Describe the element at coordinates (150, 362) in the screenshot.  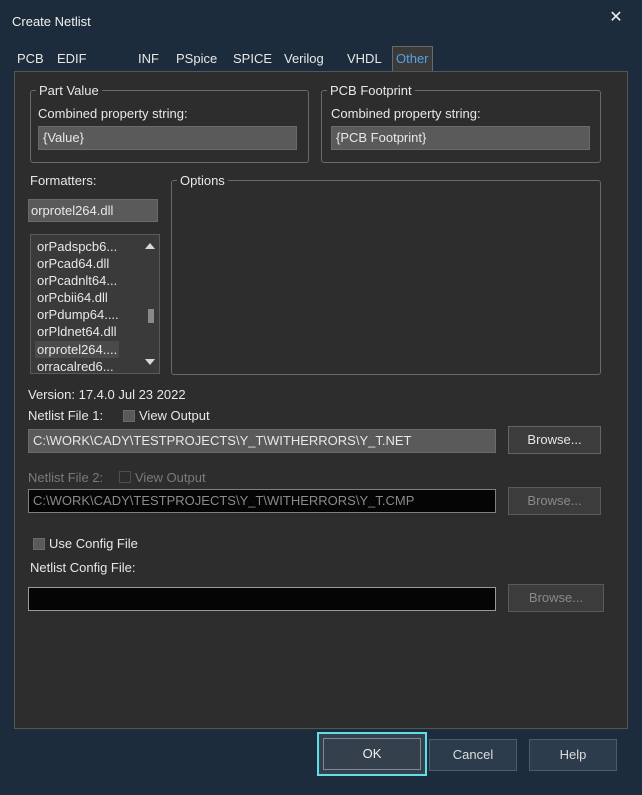
I see `scroll-down-icon` at that location.